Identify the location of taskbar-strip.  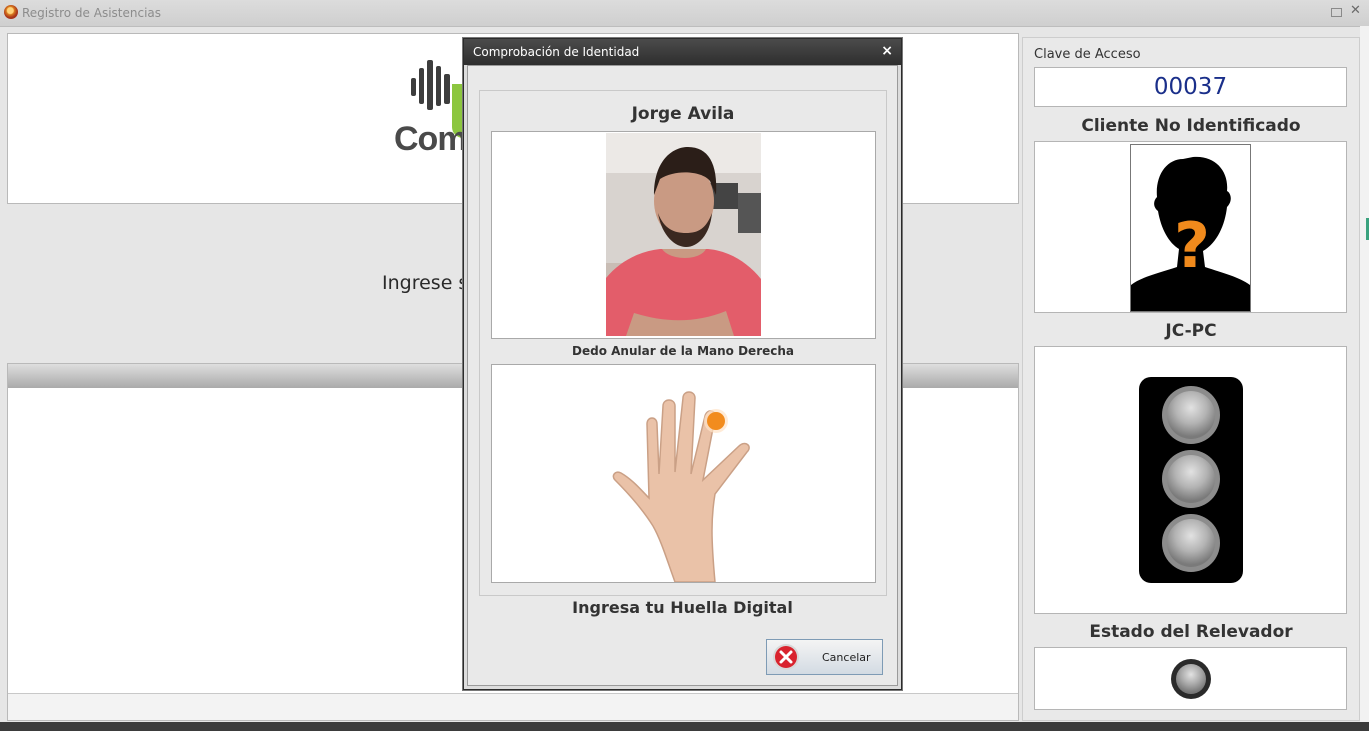
(684, 726).